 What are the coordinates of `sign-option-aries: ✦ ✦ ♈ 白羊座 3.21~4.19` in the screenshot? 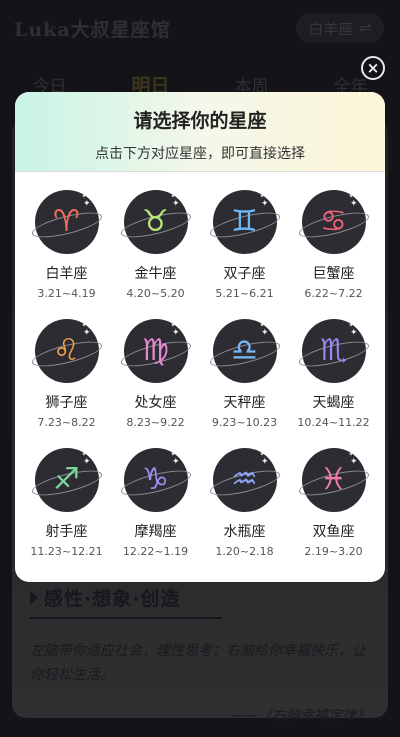 It's located at (66, 254).